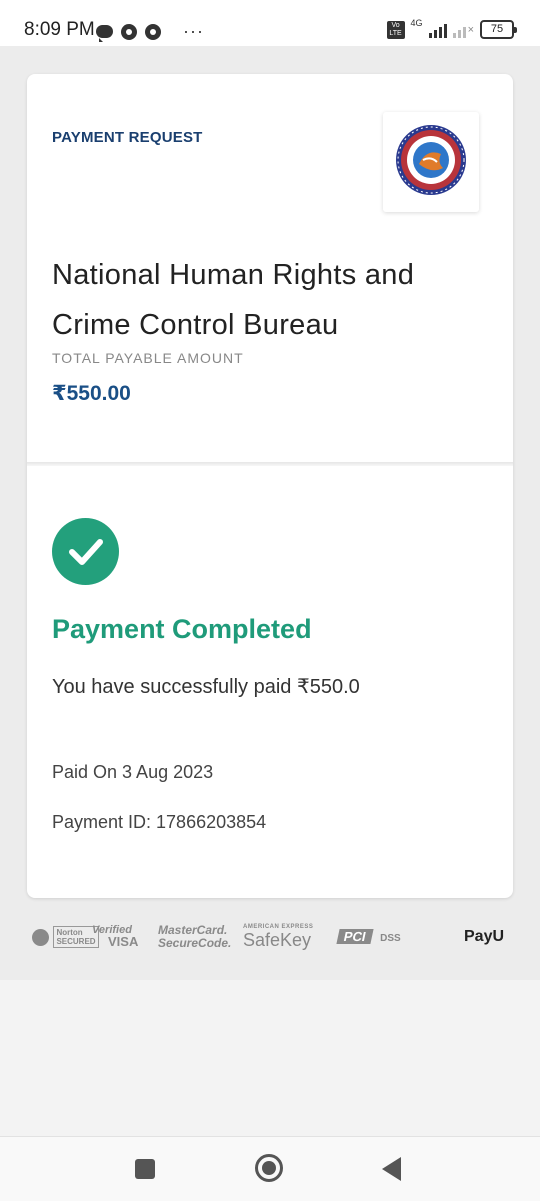 The image size is (540, 1201). Describe the element at coordinates (395, 29) in the screenshot. I see `volte-icon: Vo LTE` at that location.